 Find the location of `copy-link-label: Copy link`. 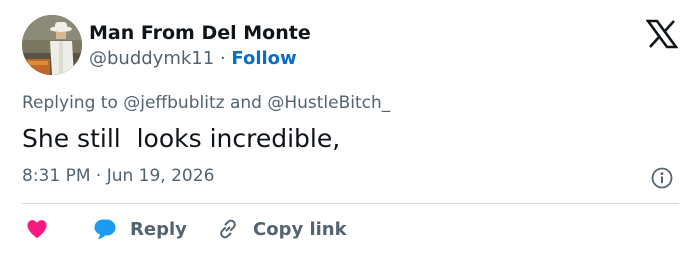

copy-link-label: Copy link is located at coordinates (300, 229).